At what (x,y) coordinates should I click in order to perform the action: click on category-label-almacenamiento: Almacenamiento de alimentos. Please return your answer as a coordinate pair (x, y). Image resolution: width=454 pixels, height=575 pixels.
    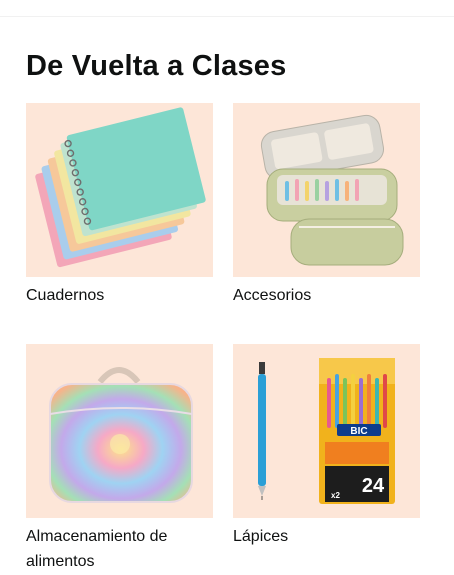
    Looking at the image, I should click on (119, 549).